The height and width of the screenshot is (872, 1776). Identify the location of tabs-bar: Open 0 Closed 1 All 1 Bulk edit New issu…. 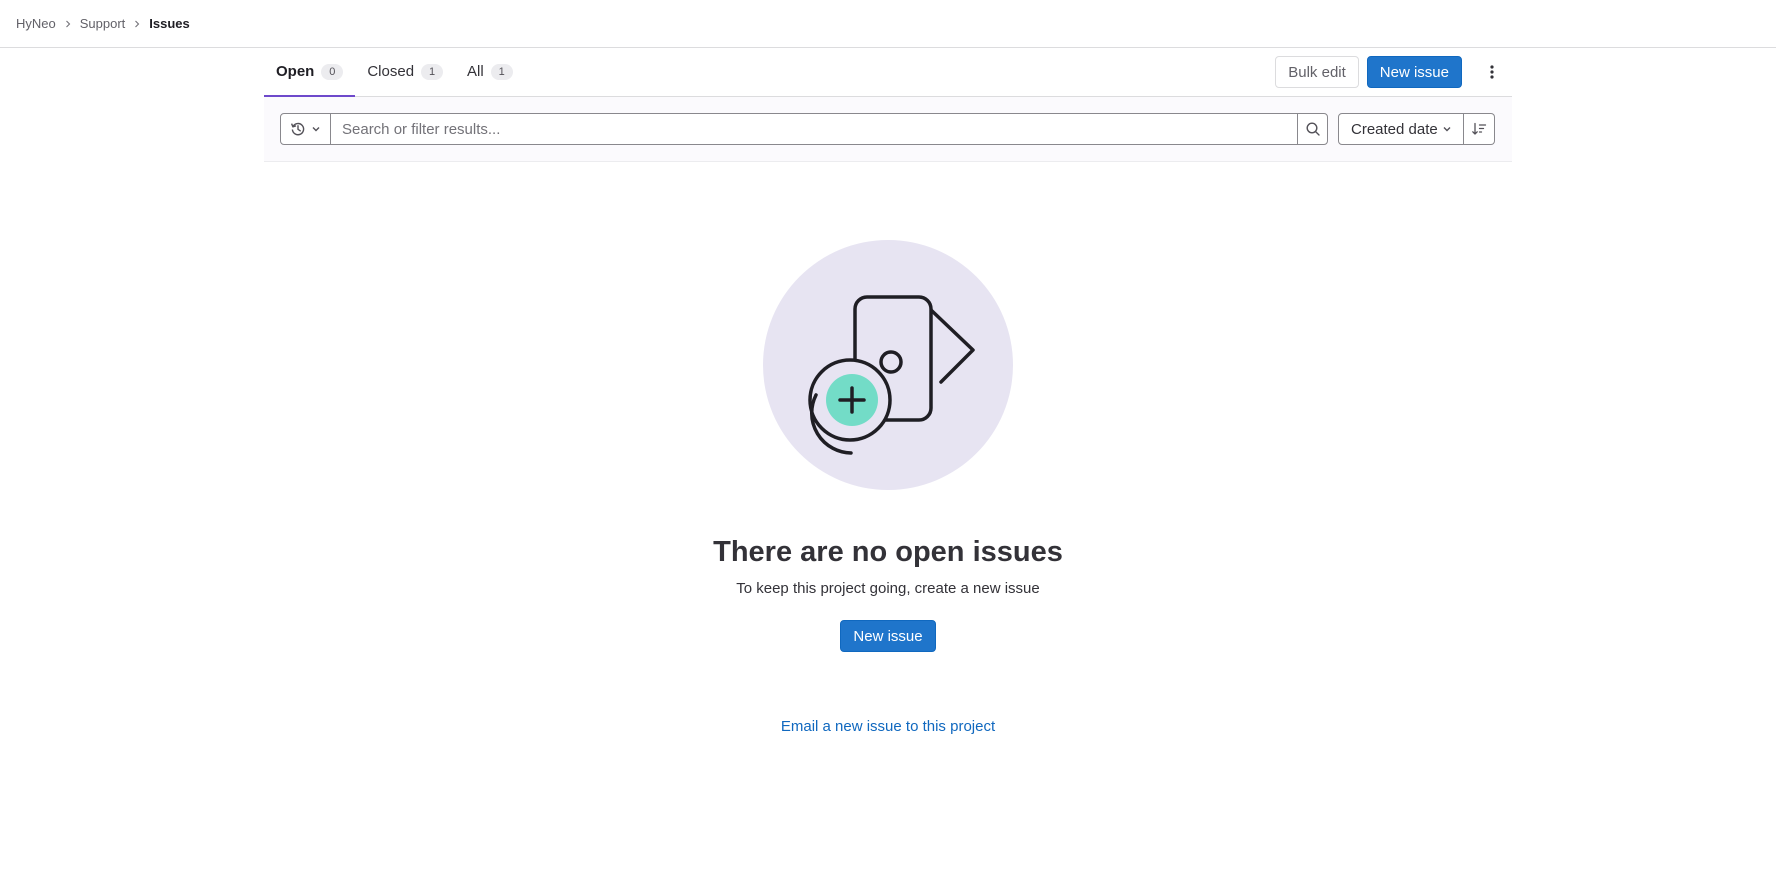
(888, 72).